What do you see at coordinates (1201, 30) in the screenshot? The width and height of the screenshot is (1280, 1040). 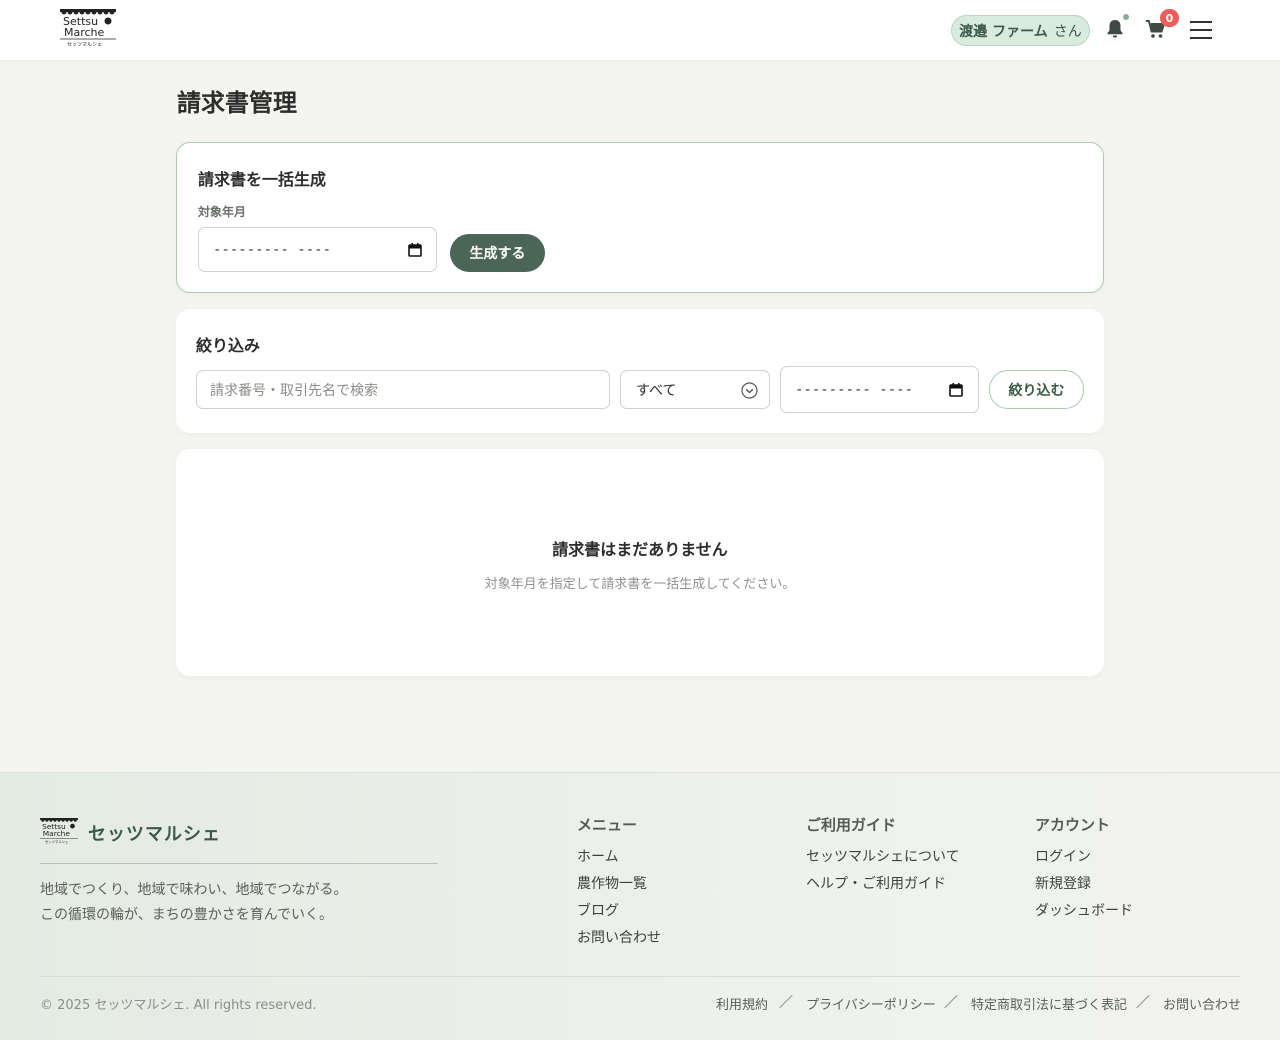 I see `hamburger-menu-icon` at bounding box center [1201, 30].